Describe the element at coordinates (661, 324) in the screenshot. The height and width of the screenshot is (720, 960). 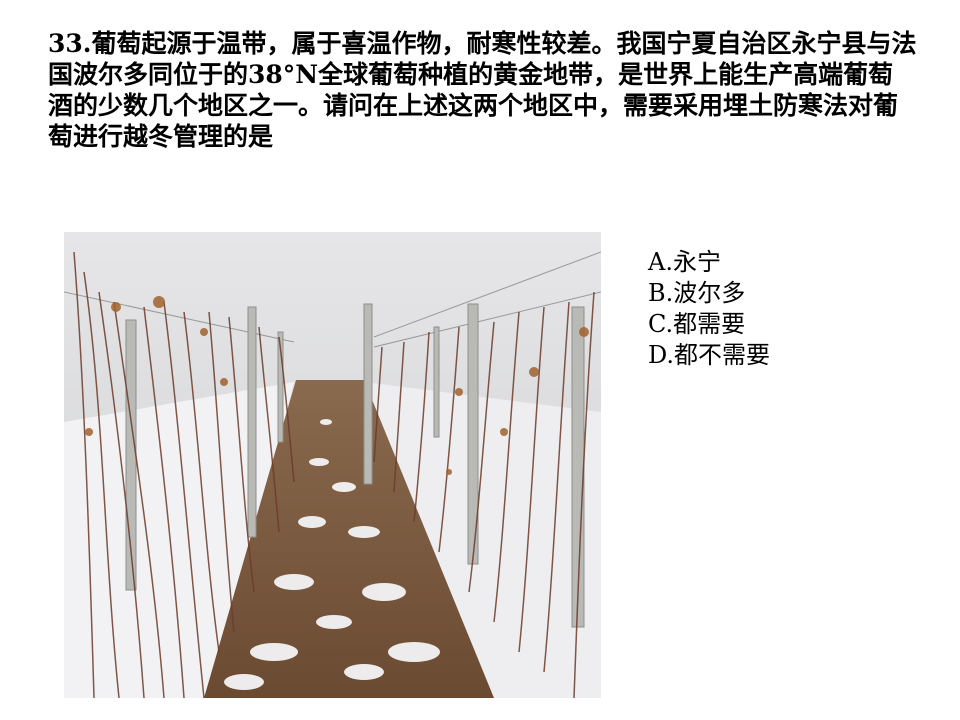
I see `option-c-letter: C.` at that location.